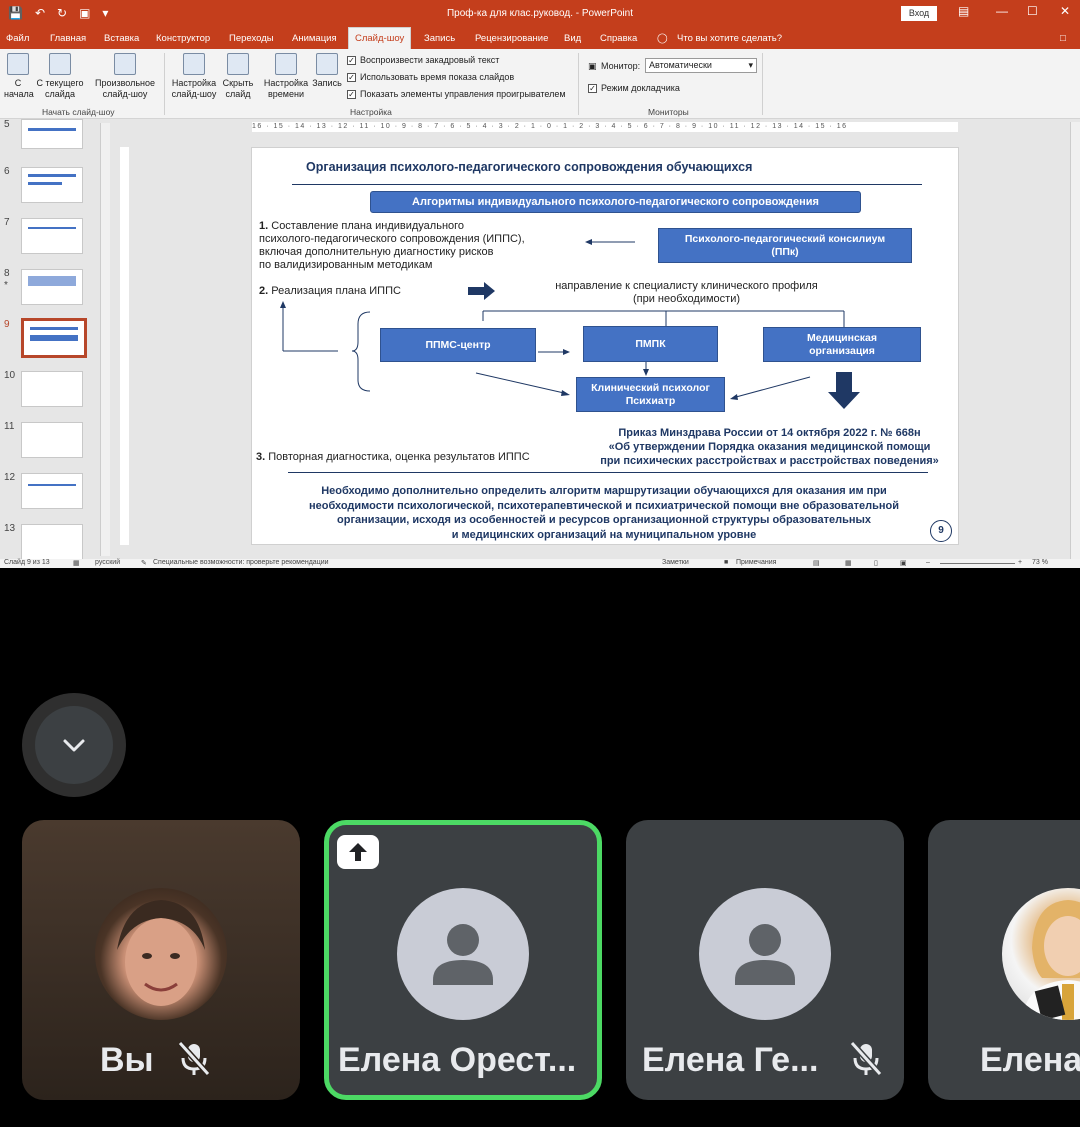 Image resolution: width=1080 pixels, height=1127 pixels. I want to click on zoom-in-icon: +, so click(1020, 562).